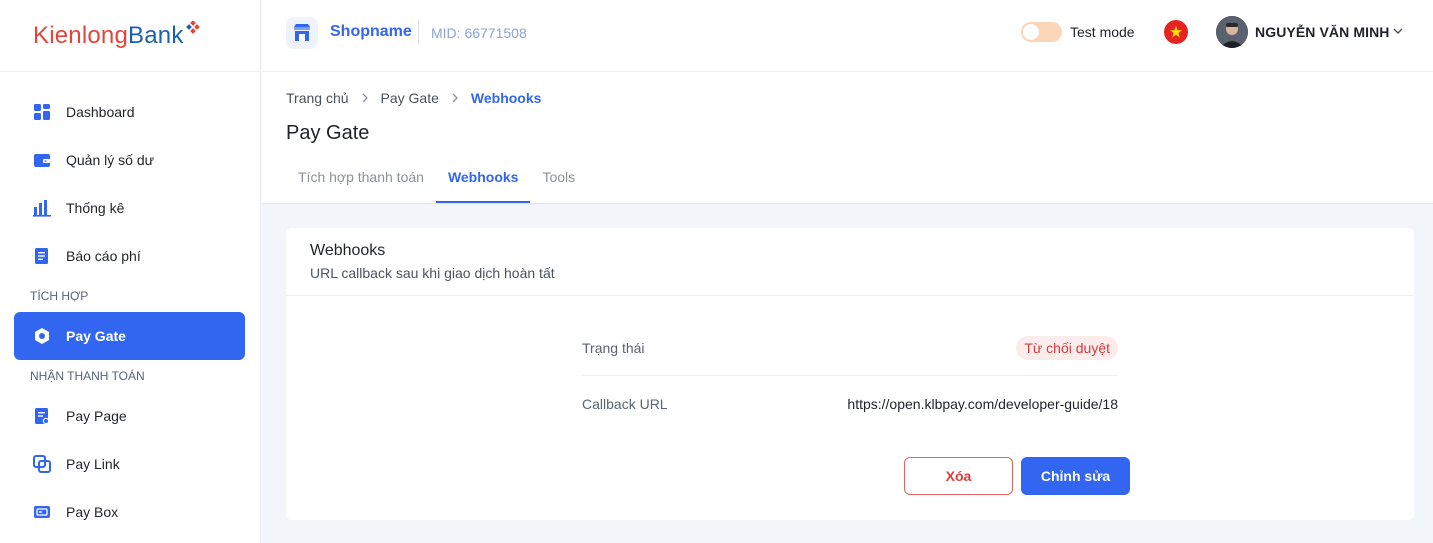 The height and width of the screenshot is (543, 1433). I want to click on pay-box-icon, so click(42, 512).